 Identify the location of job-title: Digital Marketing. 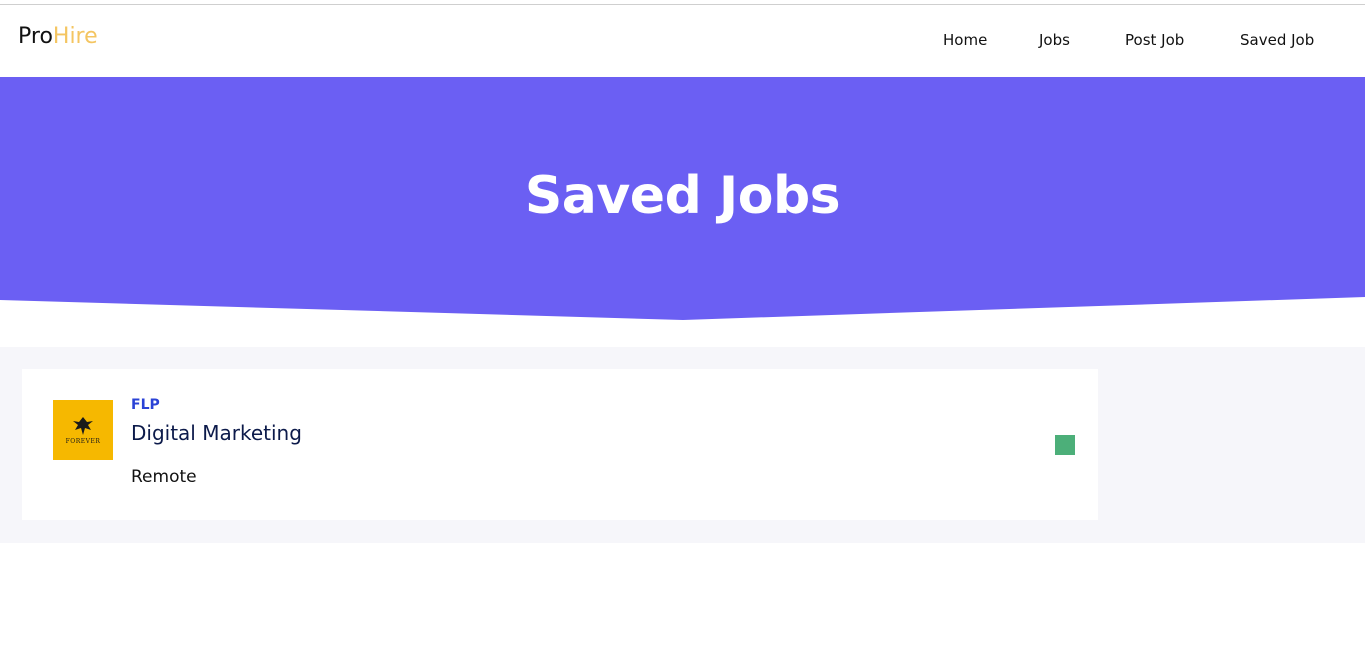
(216, 433).